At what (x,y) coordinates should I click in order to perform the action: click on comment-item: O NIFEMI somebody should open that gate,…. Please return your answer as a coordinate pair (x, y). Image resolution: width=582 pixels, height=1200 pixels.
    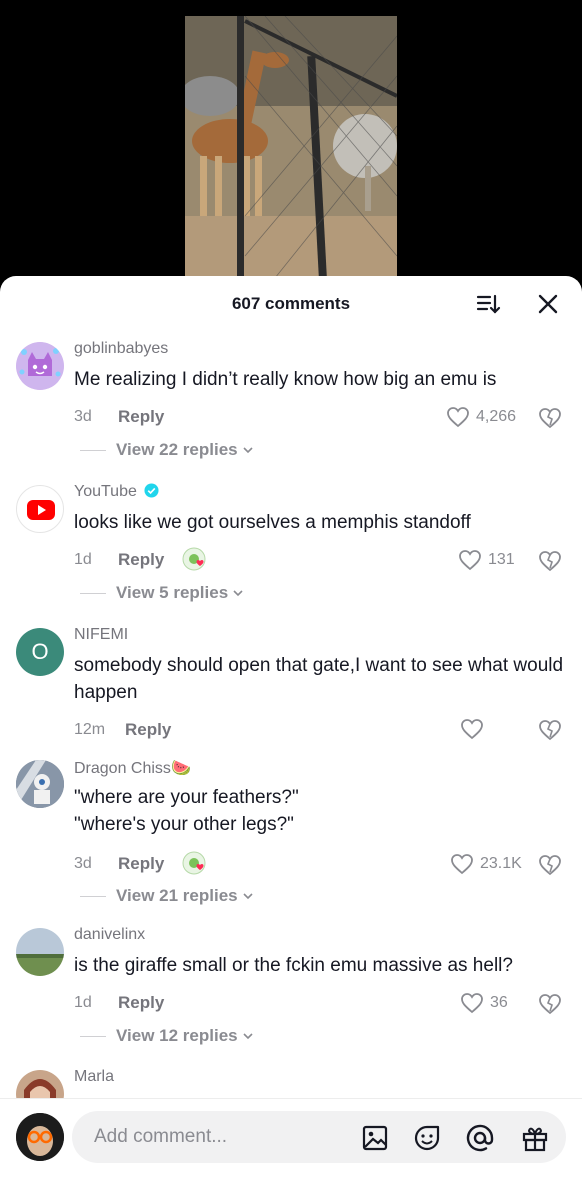
    Looking at the image, I should click on (291, 684).